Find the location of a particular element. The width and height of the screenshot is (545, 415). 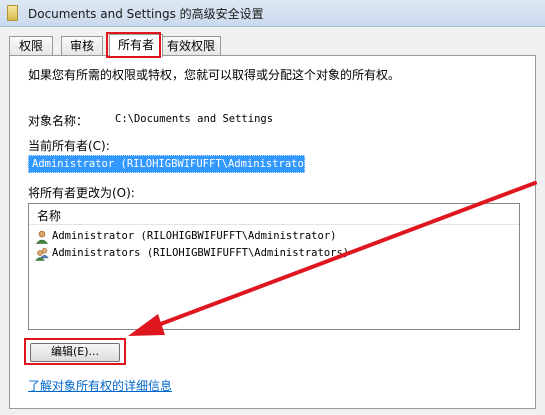

tab-permissions: 权限 is located at coordinates (31, 45).